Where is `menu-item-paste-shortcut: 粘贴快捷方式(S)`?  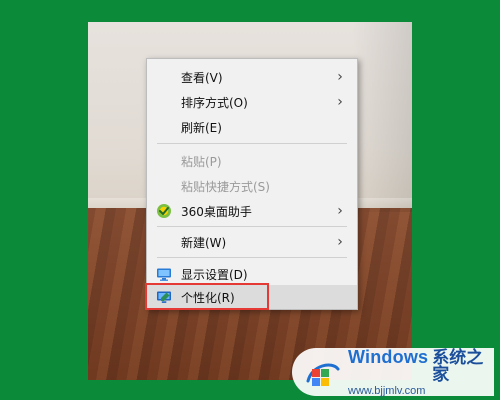 menu-item-paste-shortcut: 粘贴快捷方式(S) is located at coordinates (252, 186).